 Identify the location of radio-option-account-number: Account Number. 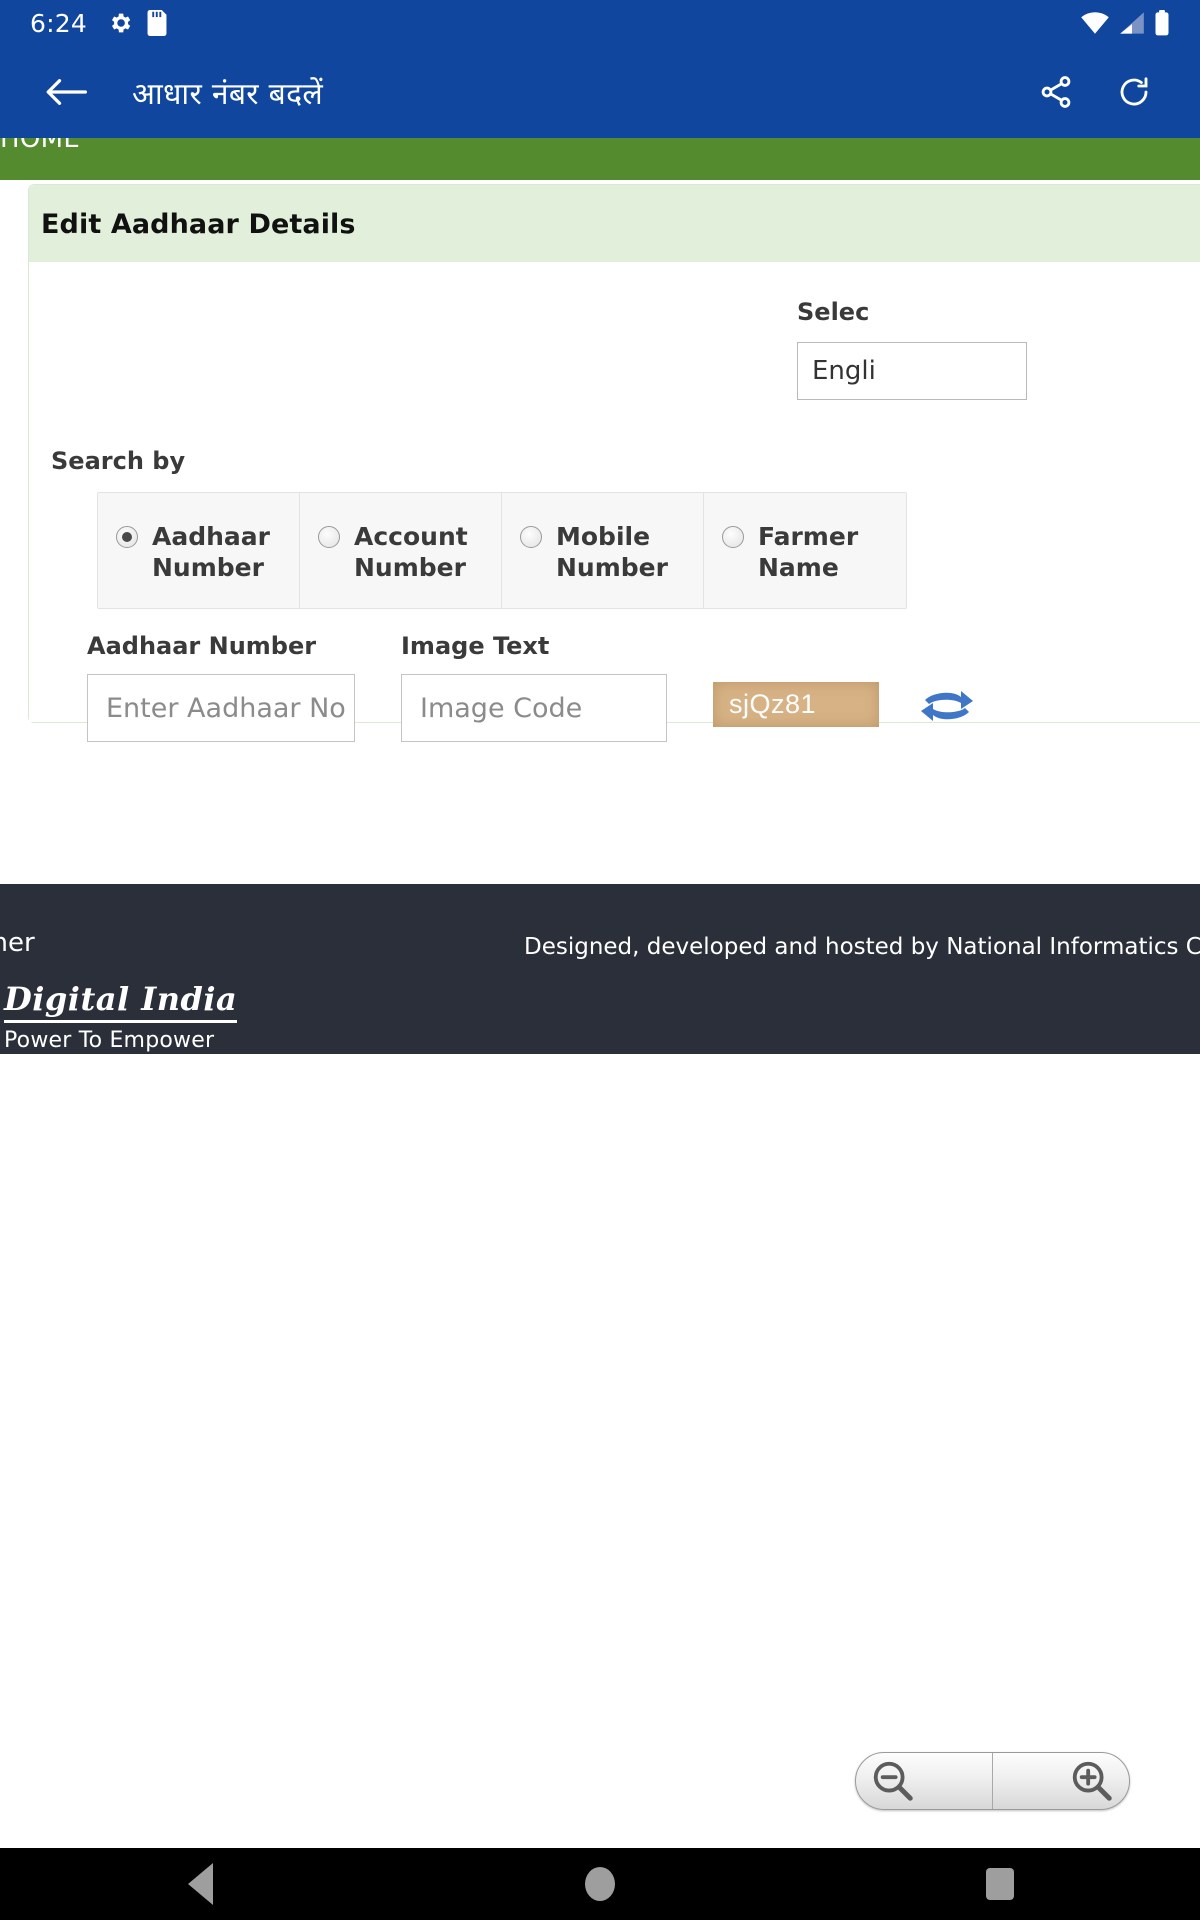
(401, 550).